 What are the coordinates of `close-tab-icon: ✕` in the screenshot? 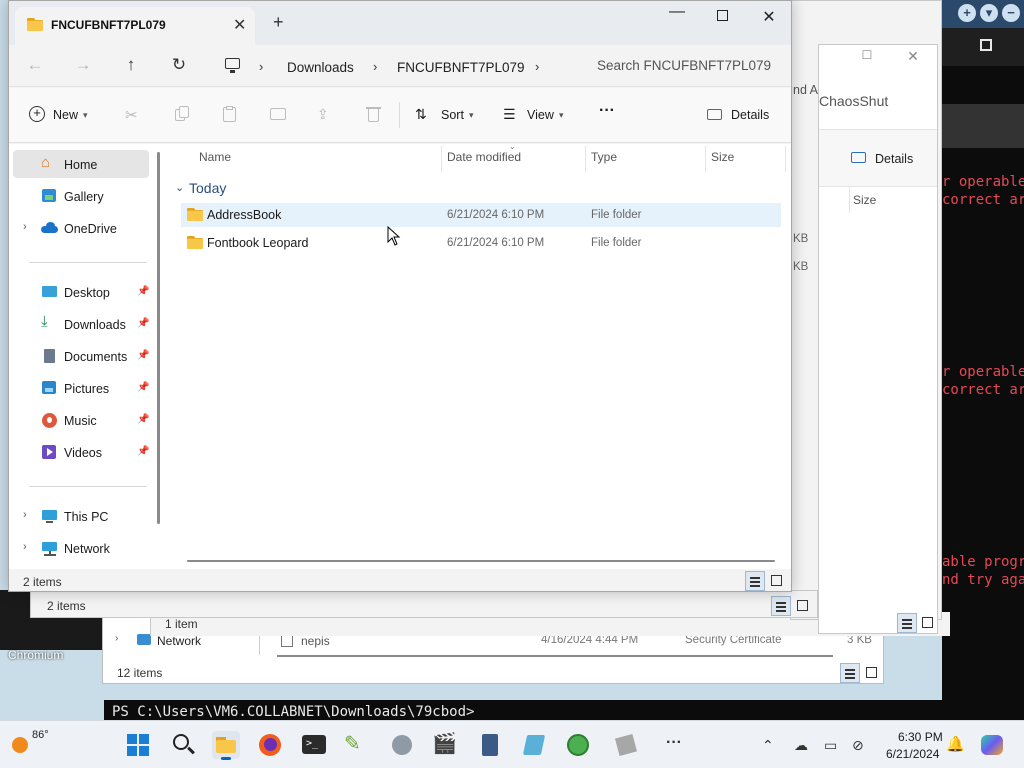 It's located at (239, 25).